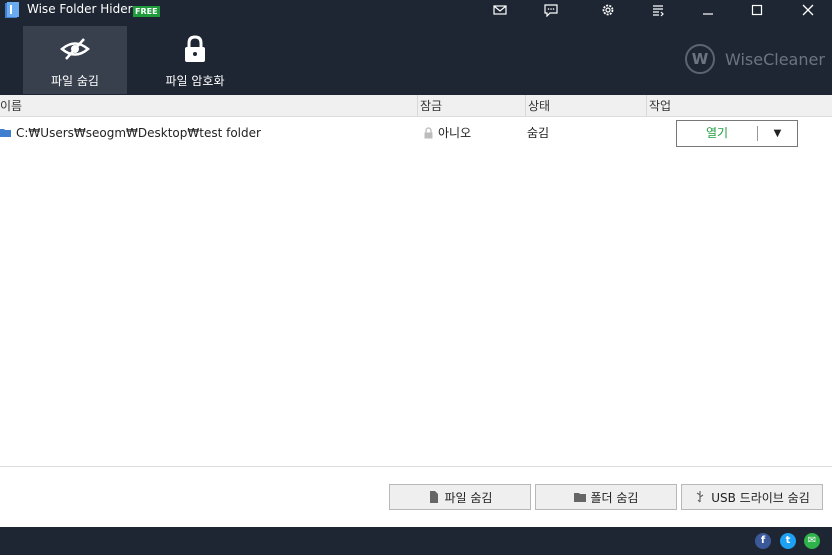 The image size is (832, 555). I want to click on close-icon, so click(808, 10).